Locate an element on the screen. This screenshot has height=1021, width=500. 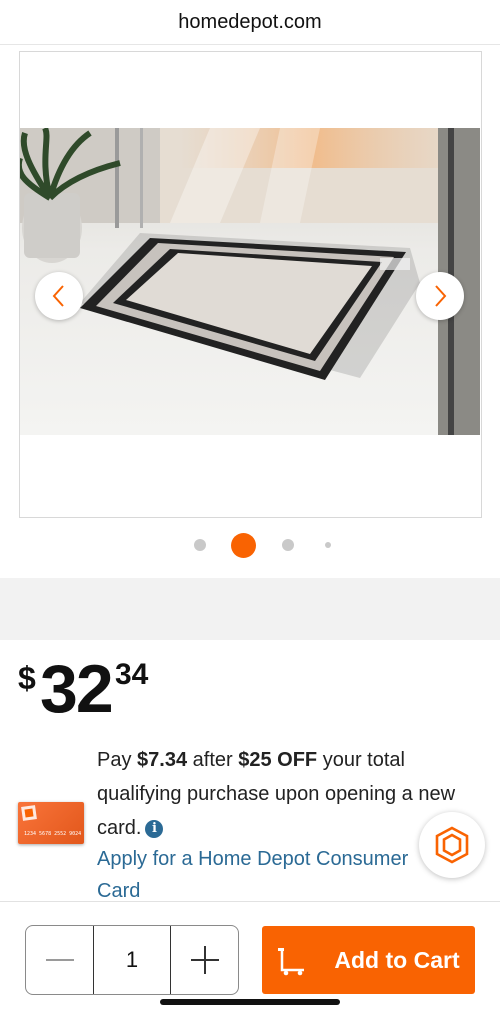
carousel-dots is located at coordinates (250, 545).